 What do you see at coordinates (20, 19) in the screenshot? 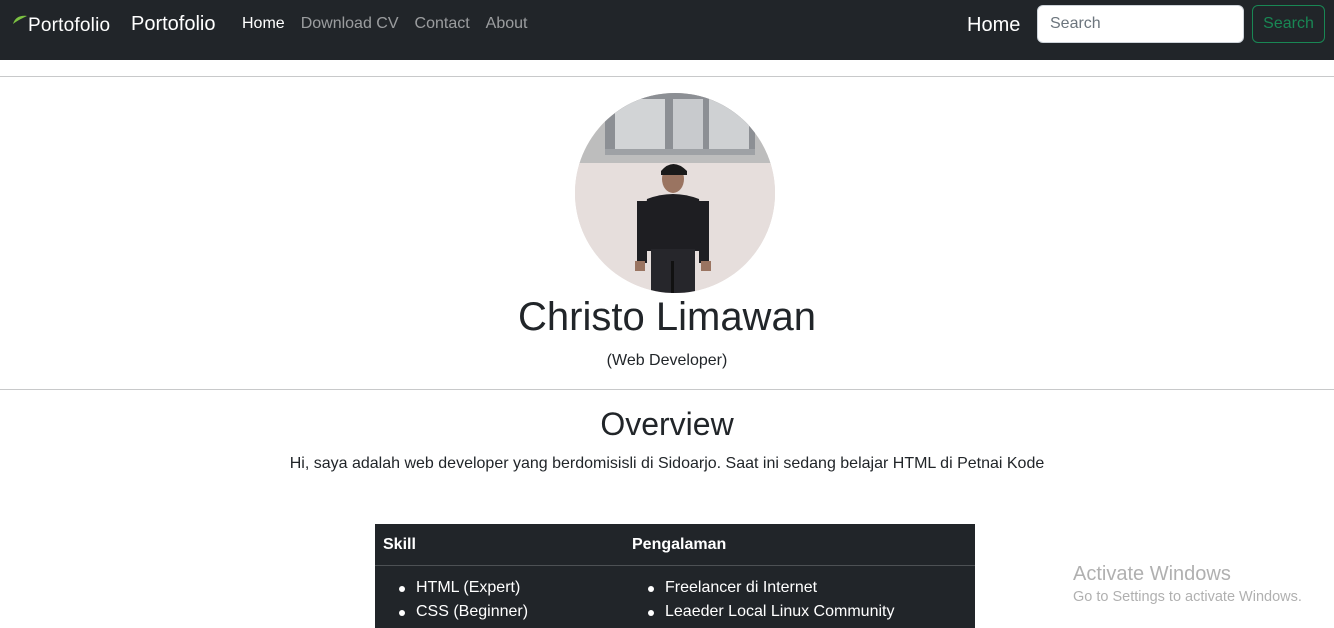
I see `leaf-icon` at bounding box center [20, 19].